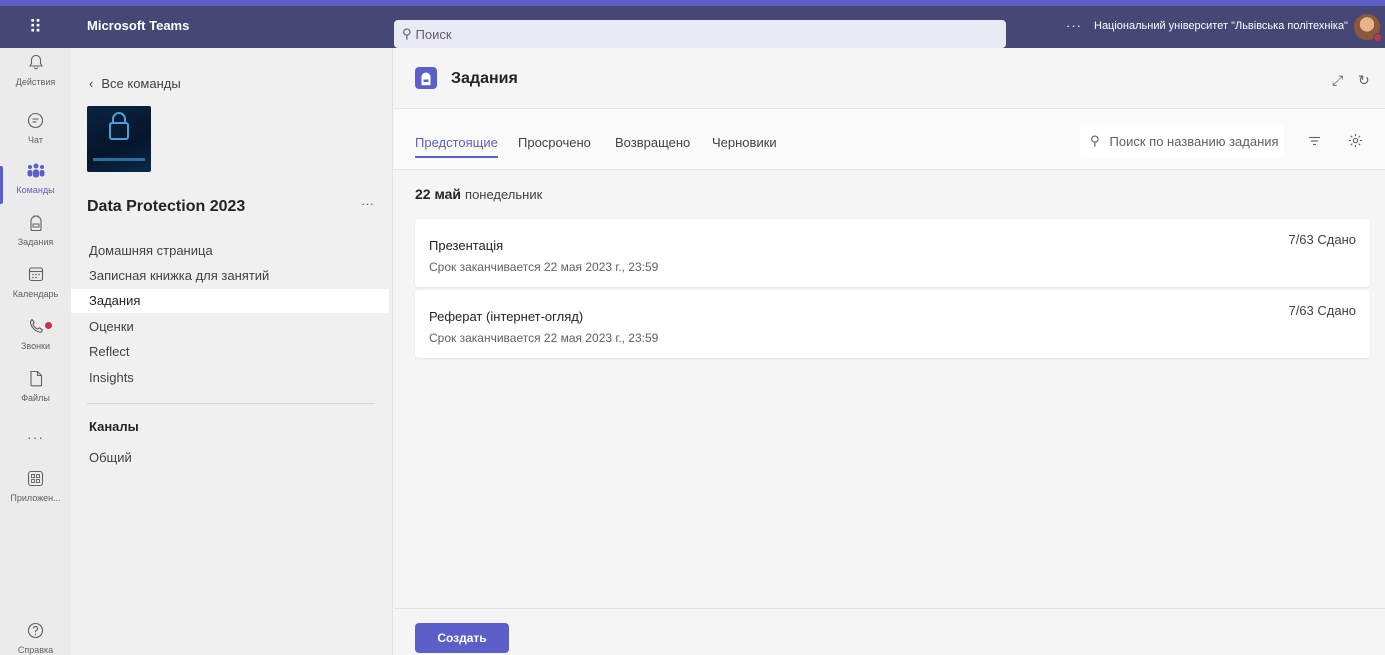 Image resolution: width=1385 pixels, height=655 pixels. Describe the element at coordinates (230, 327) in the screenshot. I see `nav-item-grades: Оценки` at that location.